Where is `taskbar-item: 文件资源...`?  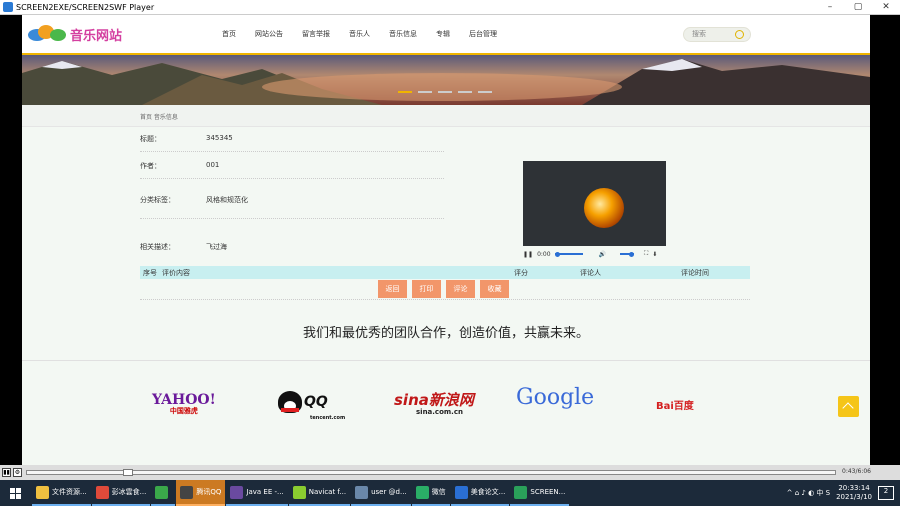 taskbar-item: 文件资源... is located at coordinates (61, 493).